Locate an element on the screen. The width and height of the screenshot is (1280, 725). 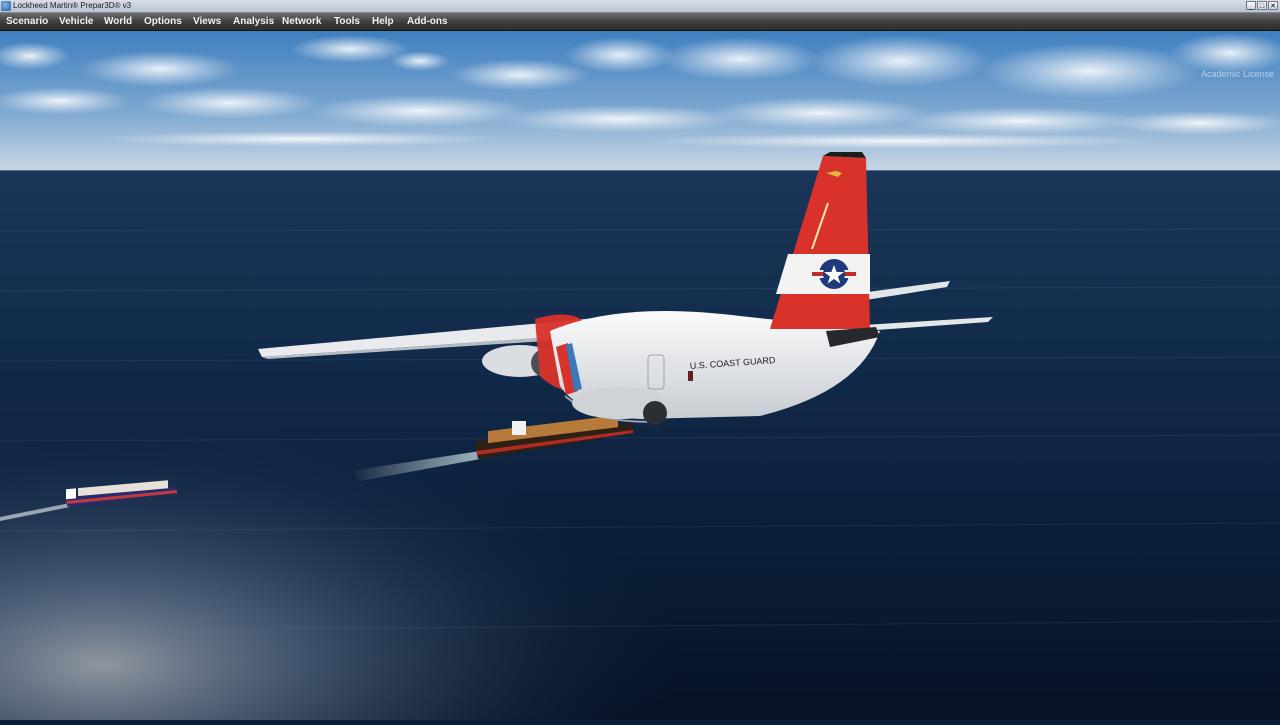
menu-add-ons: Add-ons is located at coordinates (427, 21).